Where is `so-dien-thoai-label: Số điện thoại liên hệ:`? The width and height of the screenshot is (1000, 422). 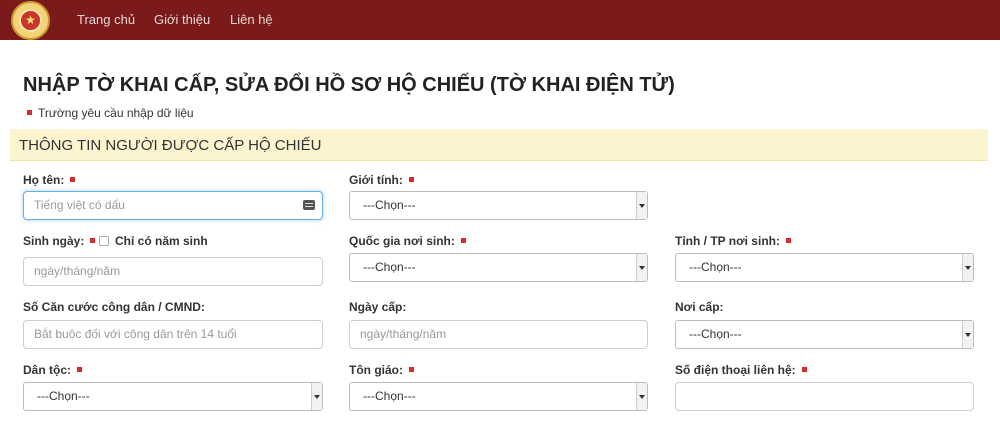 so-dien-thoai-label: Số điện thoại liên hệ: is located at coordinates (741, 370).